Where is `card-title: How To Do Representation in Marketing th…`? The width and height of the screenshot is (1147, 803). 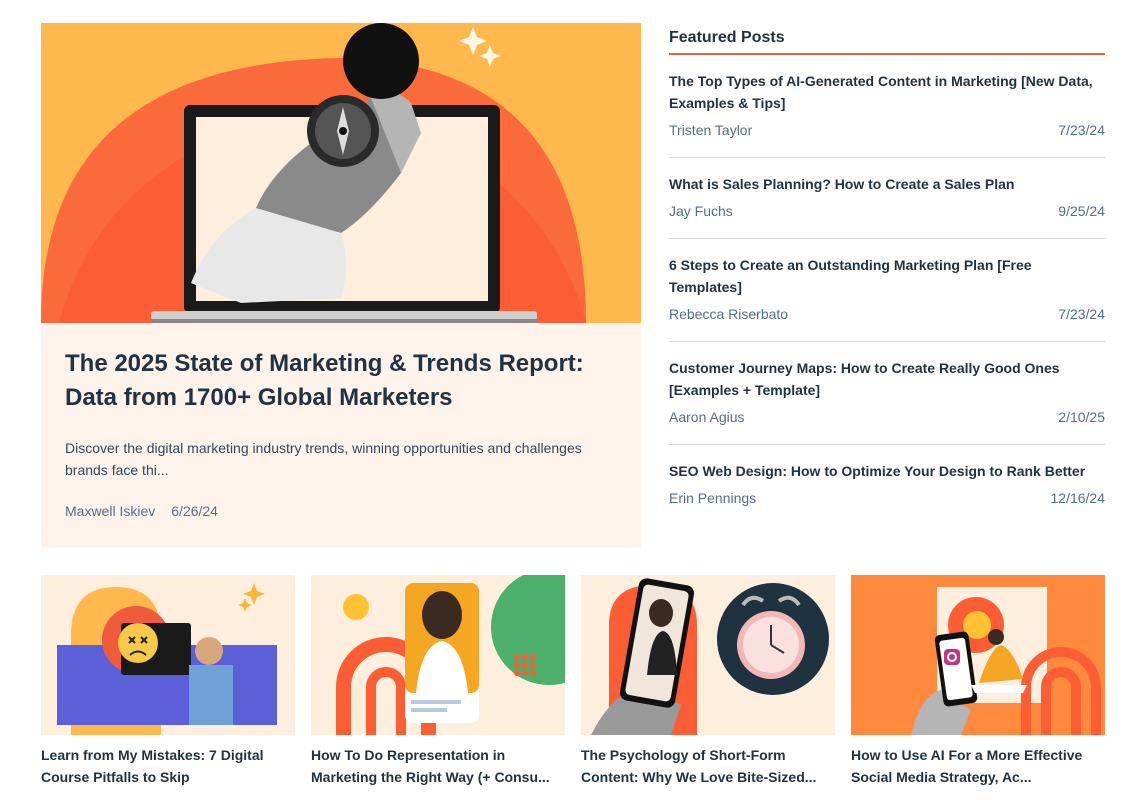 card-title: How To Do Representation in Marketing th… is located at coordinates (438, 766).